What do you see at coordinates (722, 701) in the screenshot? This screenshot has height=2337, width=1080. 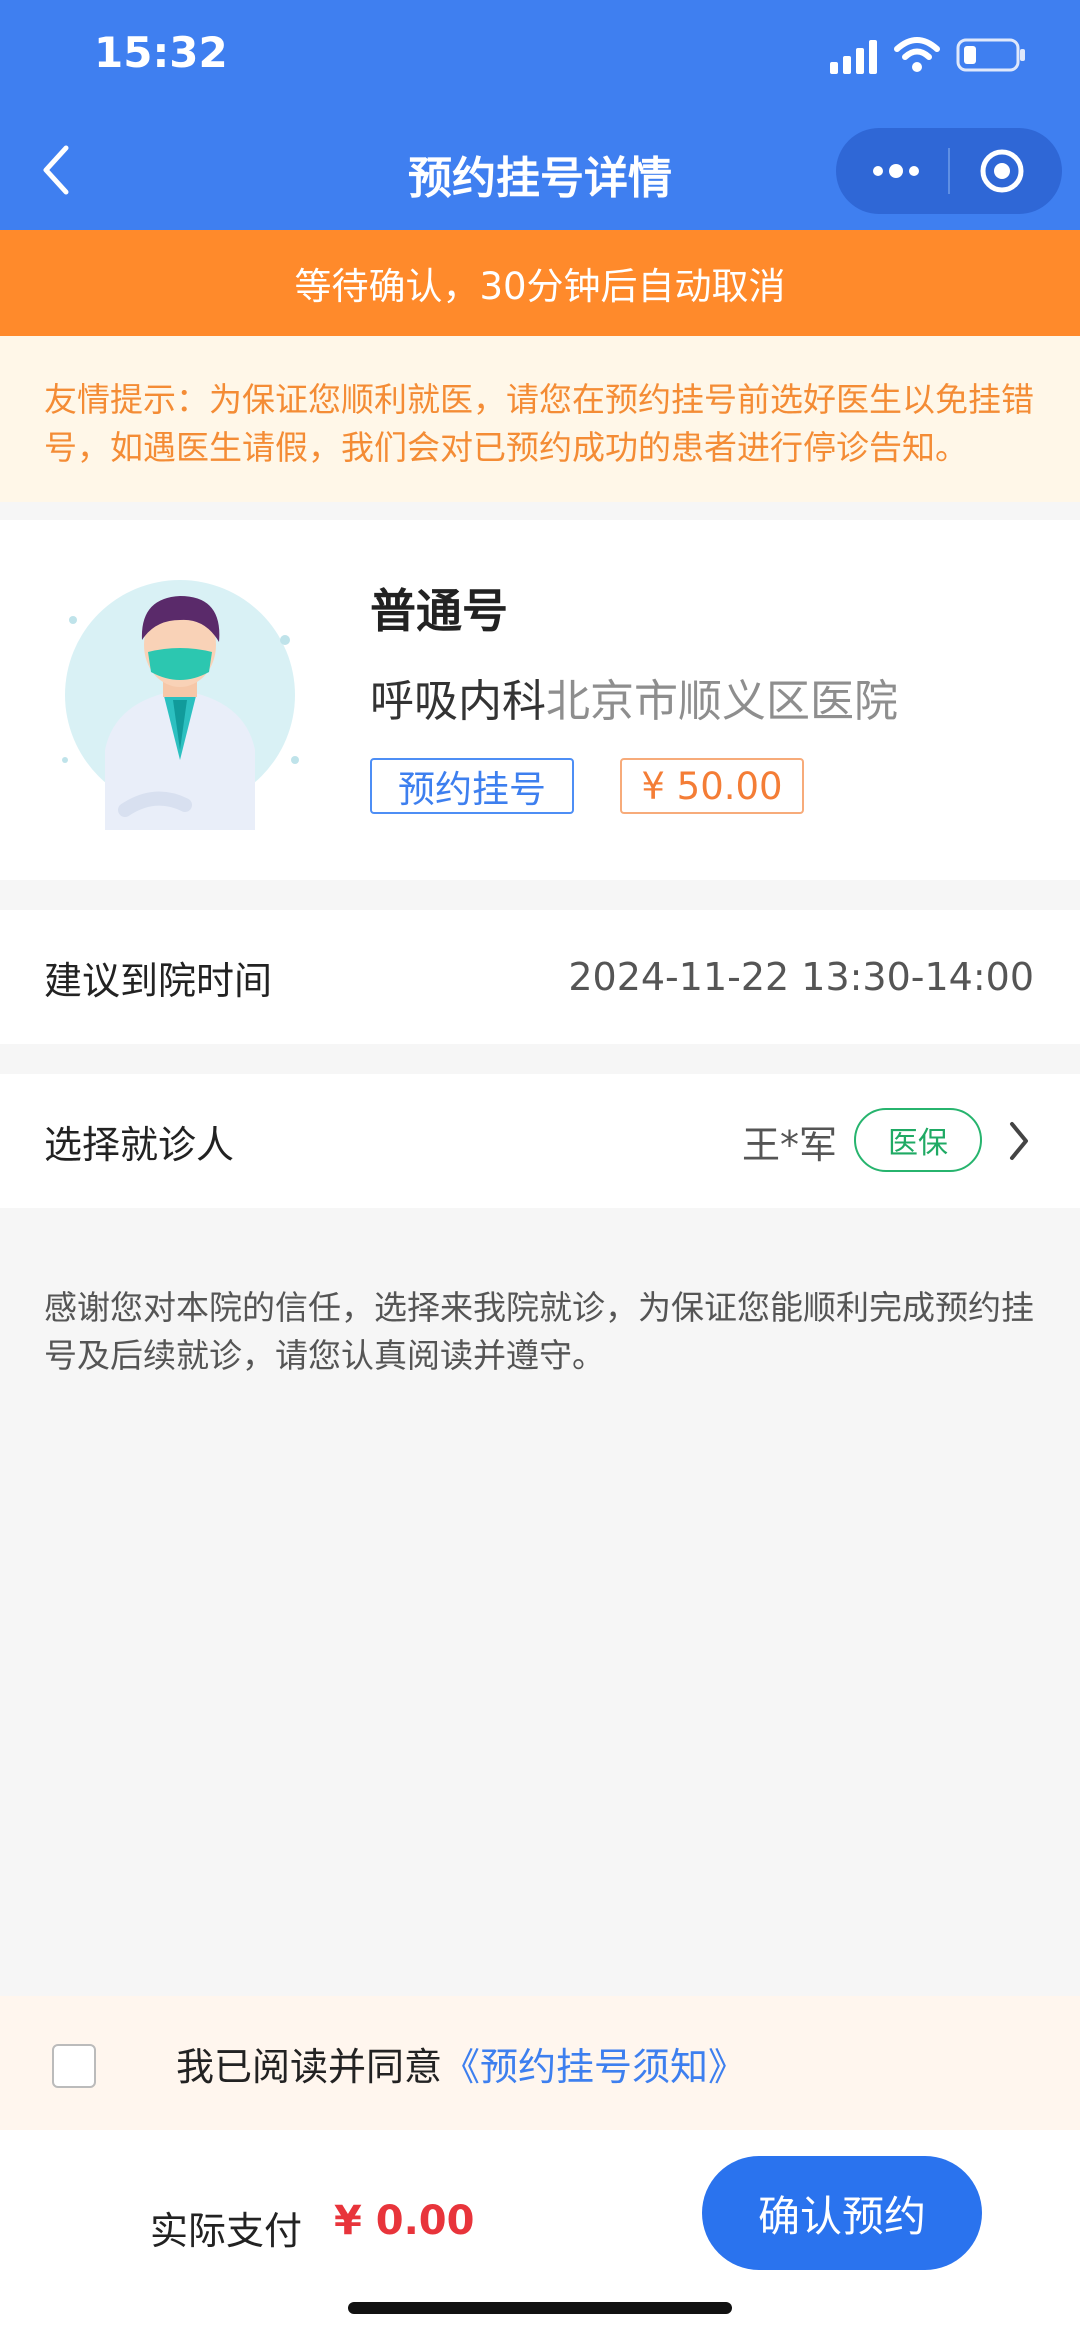 I see `hospital-name: 北京市顺义区医院` at bounding box center [722, 701].